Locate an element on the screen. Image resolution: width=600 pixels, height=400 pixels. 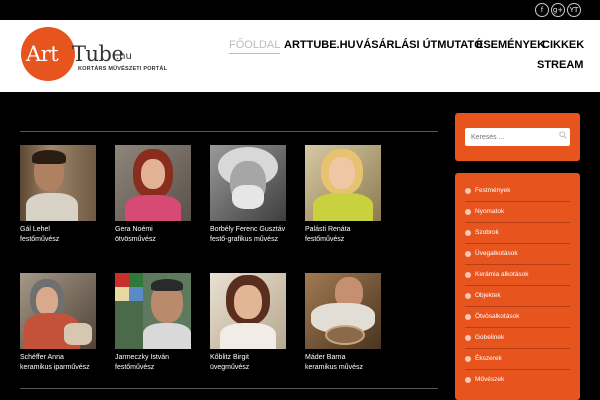
category-item: Művészek is located at coordinates (517, 380).